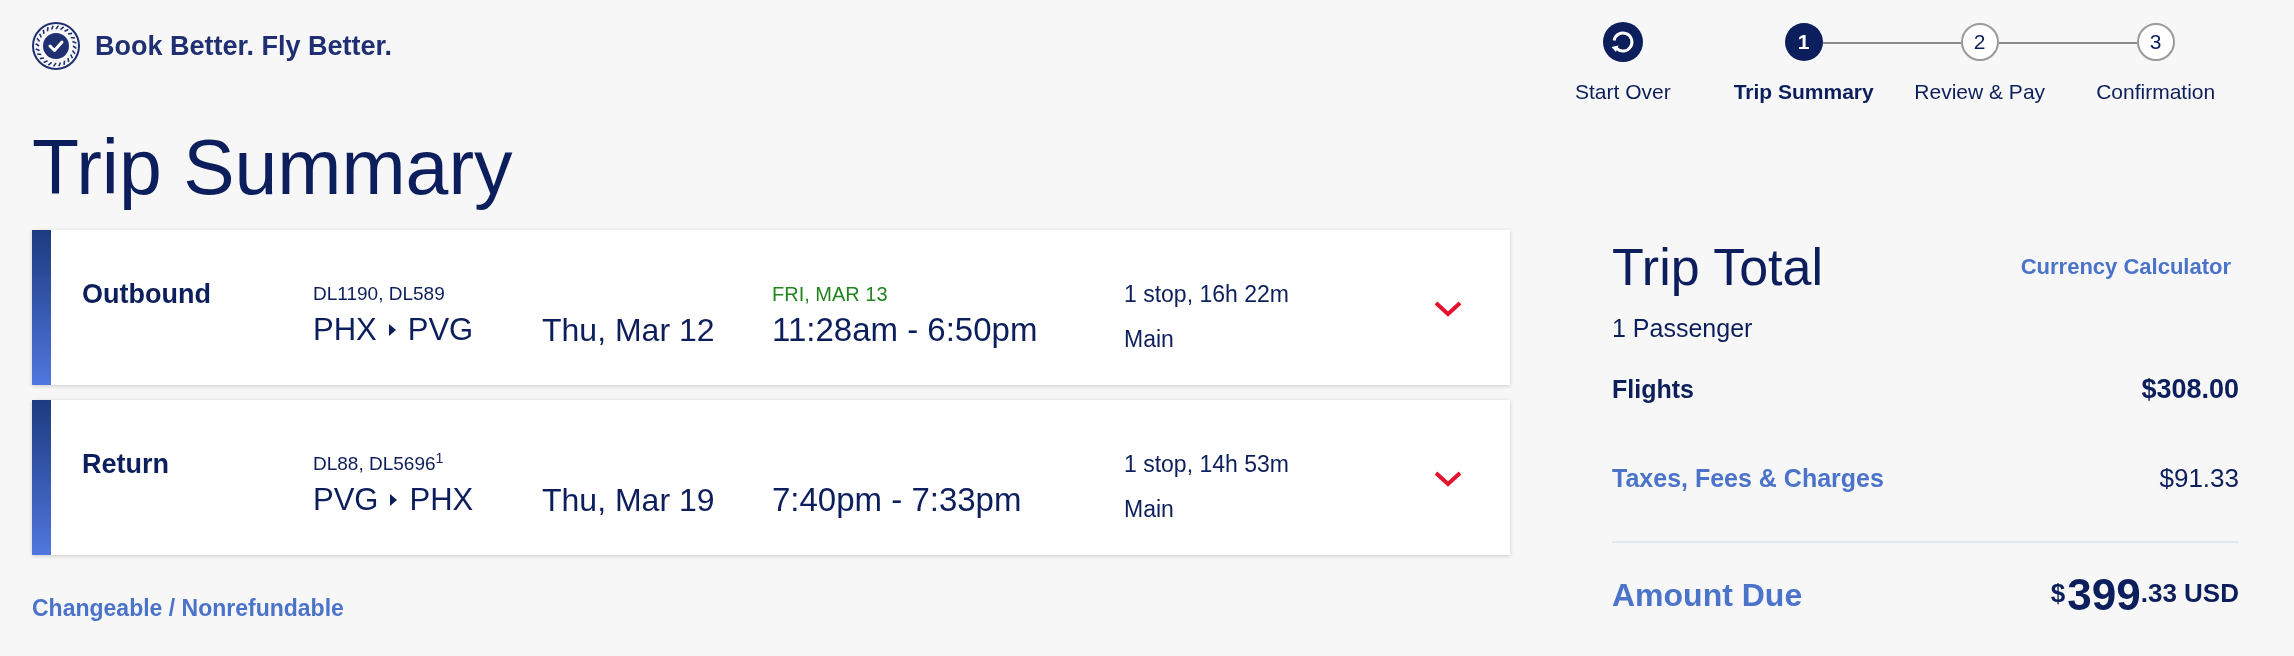  What do you see at coordinates (1980, 92) in the screenshot?
I see `step-label: Review & Pay` at bounding box center [1980, 92].